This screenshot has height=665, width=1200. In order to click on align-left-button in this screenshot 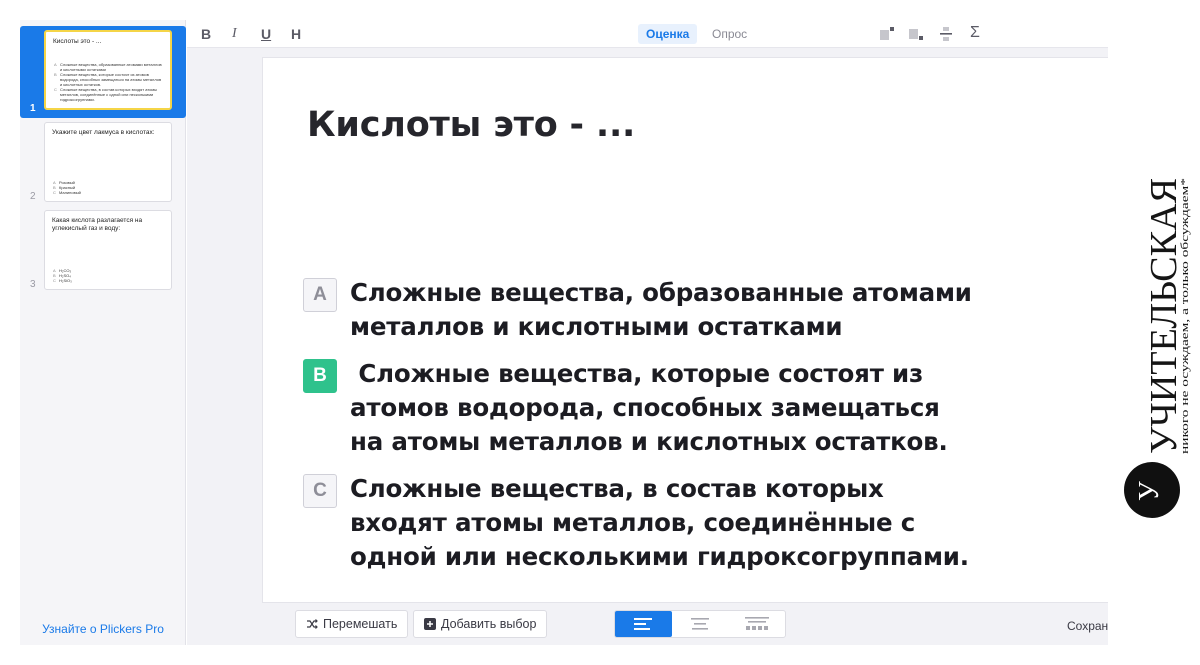, I will do `click(643, 624)`.